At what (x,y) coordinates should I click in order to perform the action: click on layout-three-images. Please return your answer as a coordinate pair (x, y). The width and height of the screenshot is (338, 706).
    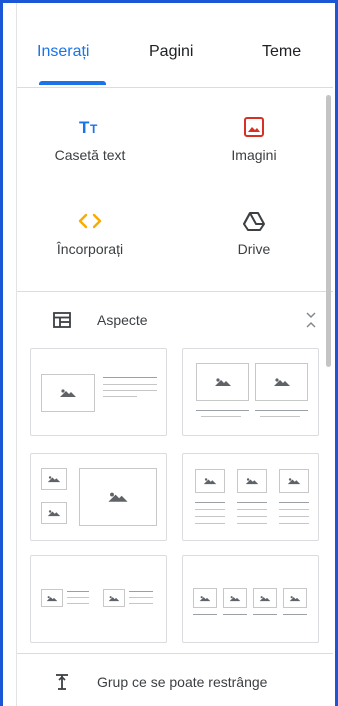
    Looking at the image, I should click on (250, 497).